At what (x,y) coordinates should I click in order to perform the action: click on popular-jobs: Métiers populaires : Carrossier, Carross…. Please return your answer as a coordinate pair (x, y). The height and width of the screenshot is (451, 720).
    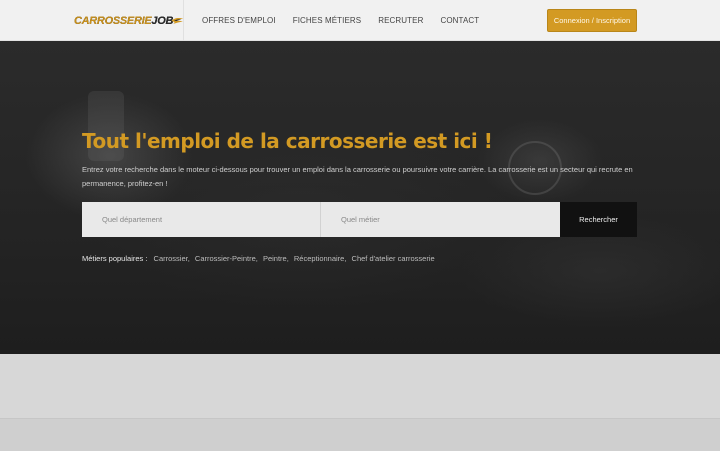
    Looking at the image, I should click on (260, 258).